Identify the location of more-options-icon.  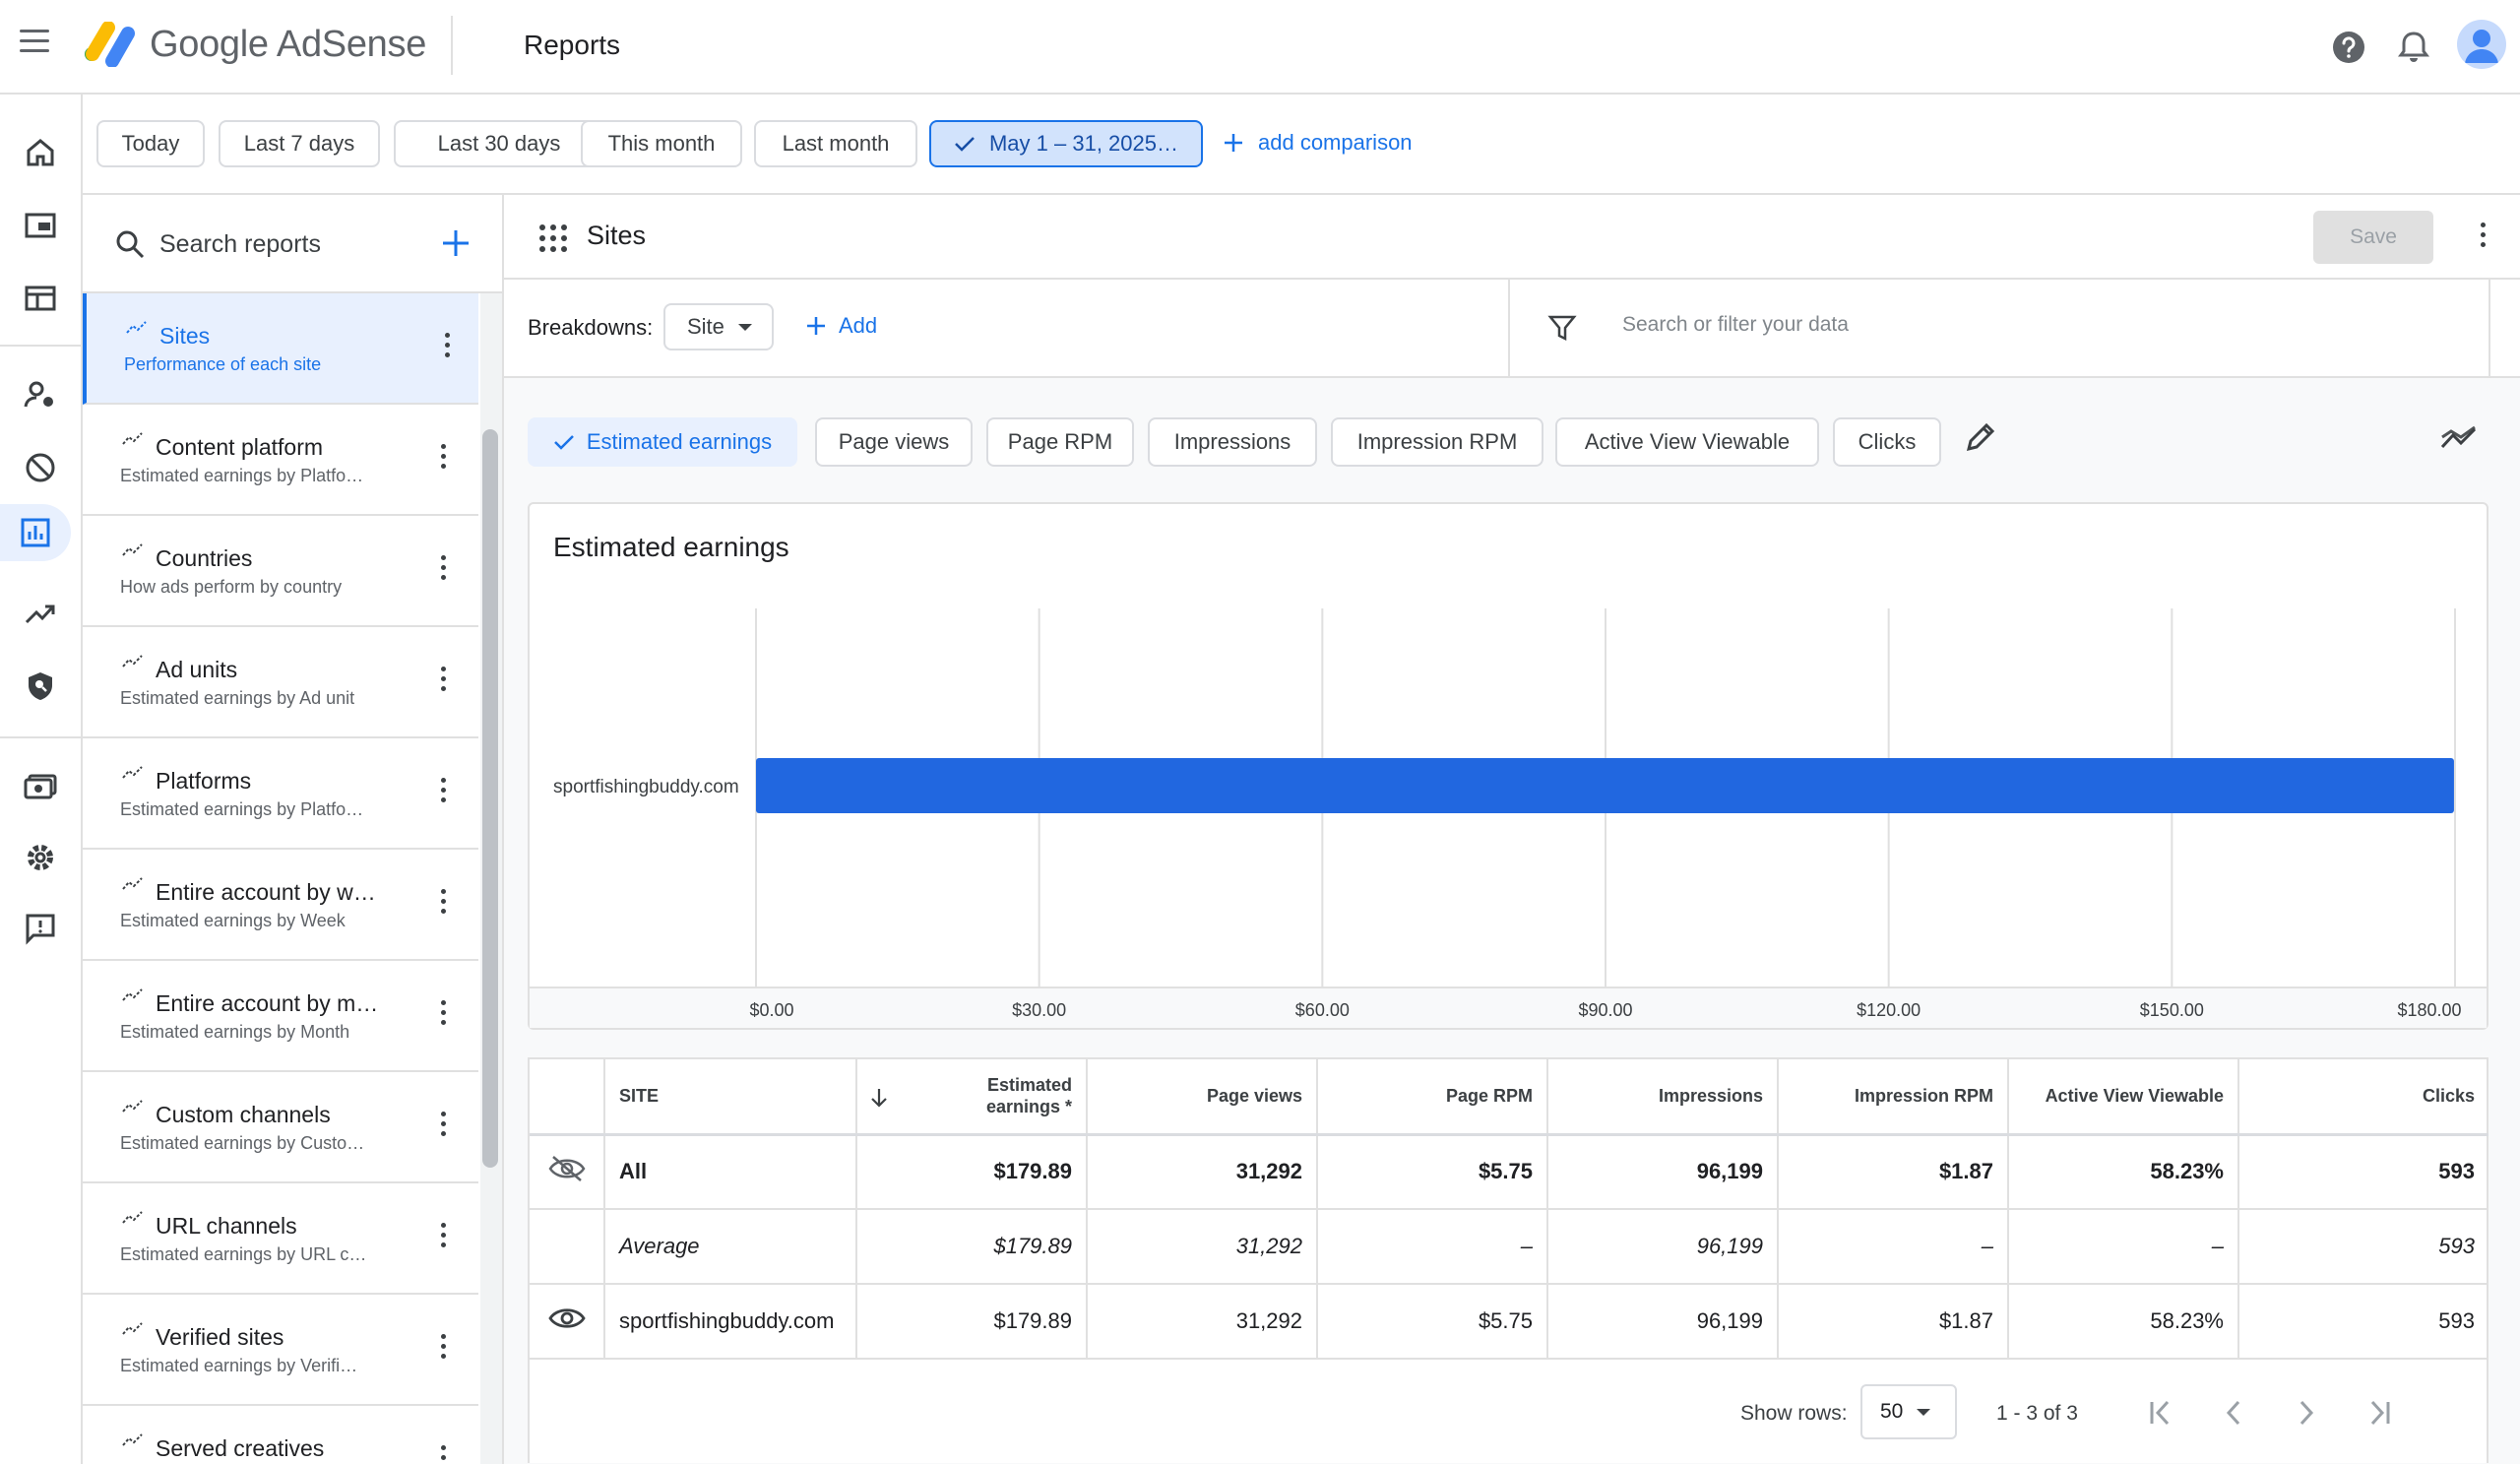
(2482, 238).